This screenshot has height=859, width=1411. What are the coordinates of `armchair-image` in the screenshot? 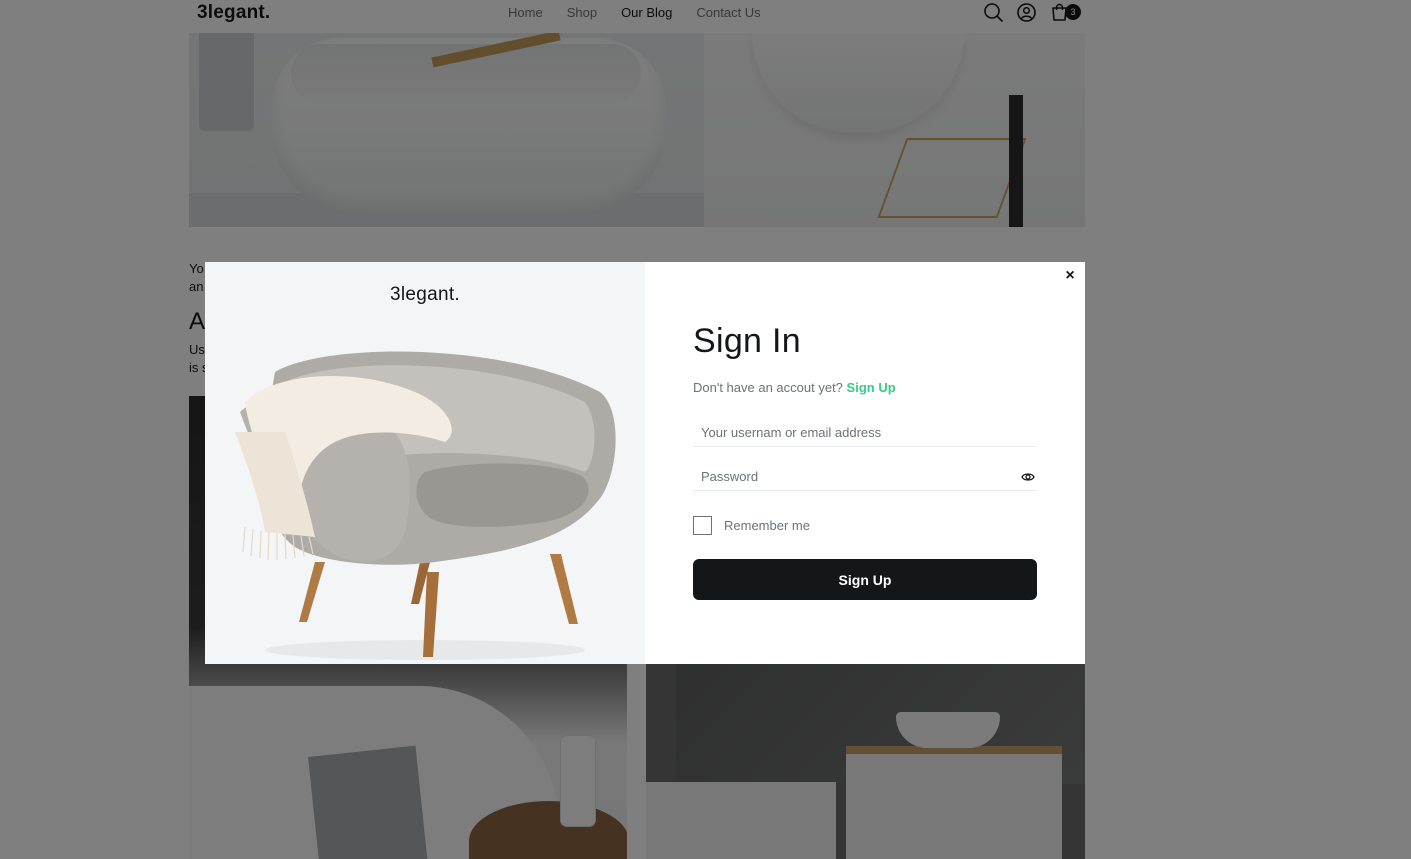 It's located at (425, 505).